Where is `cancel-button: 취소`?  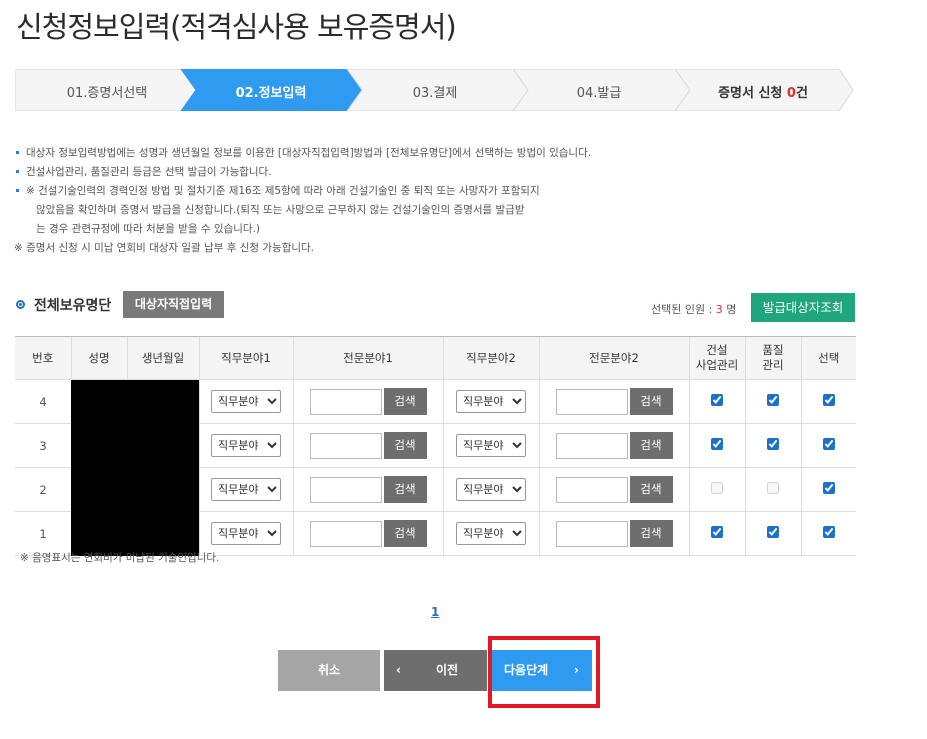 cancel-button: 취소 is located at coordinates (329, 670).